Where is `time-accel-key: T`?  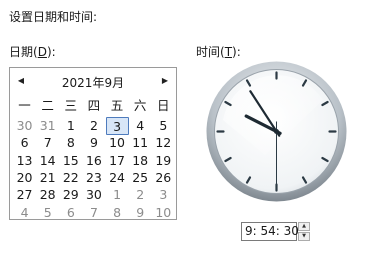
time-accel-key: T is located at coordinates (228, 52).